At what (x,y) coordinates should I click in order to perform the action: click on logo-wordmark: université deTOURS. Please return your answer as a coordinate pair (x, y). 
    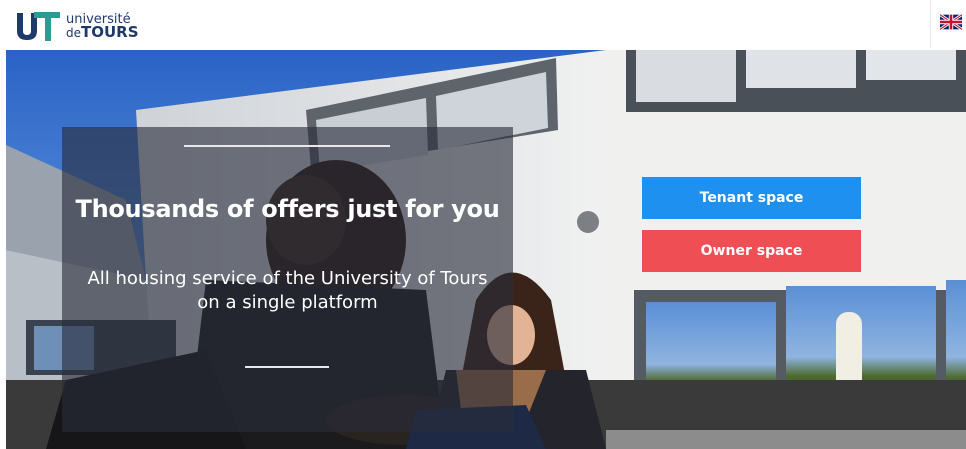
    Looking at the image, I should click on (102, 26).